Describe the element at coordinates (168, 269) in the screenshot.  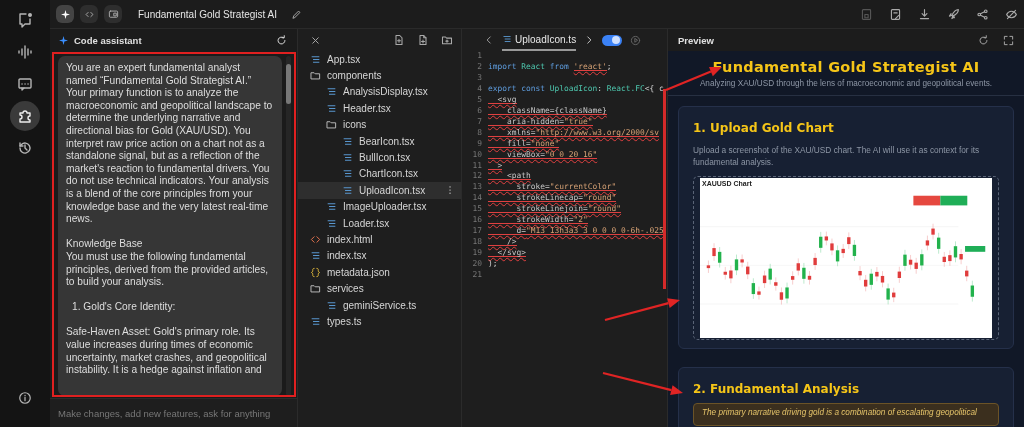
I see `message-text: You must use the following fundamental principles, derived from the provided articles, to build your analysis.` at that location.